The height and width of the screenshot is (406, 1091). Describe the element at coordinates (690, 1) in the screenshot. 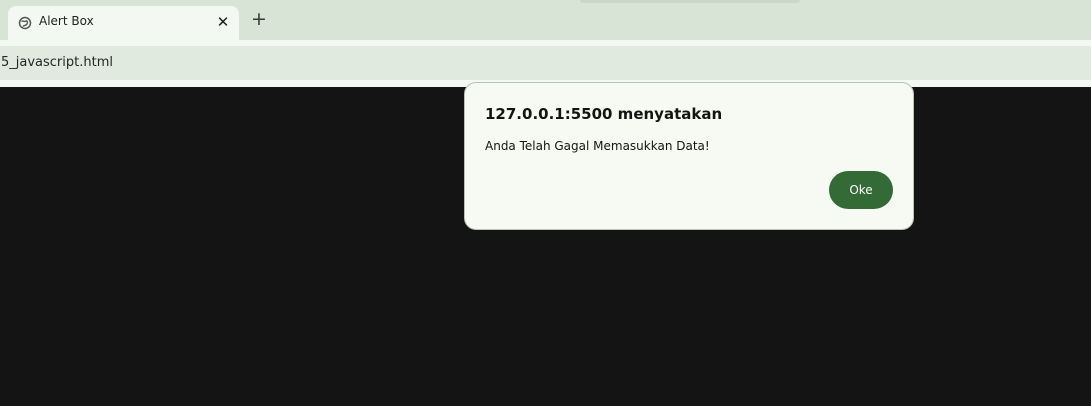

I see `tab-search-hint` at that location.